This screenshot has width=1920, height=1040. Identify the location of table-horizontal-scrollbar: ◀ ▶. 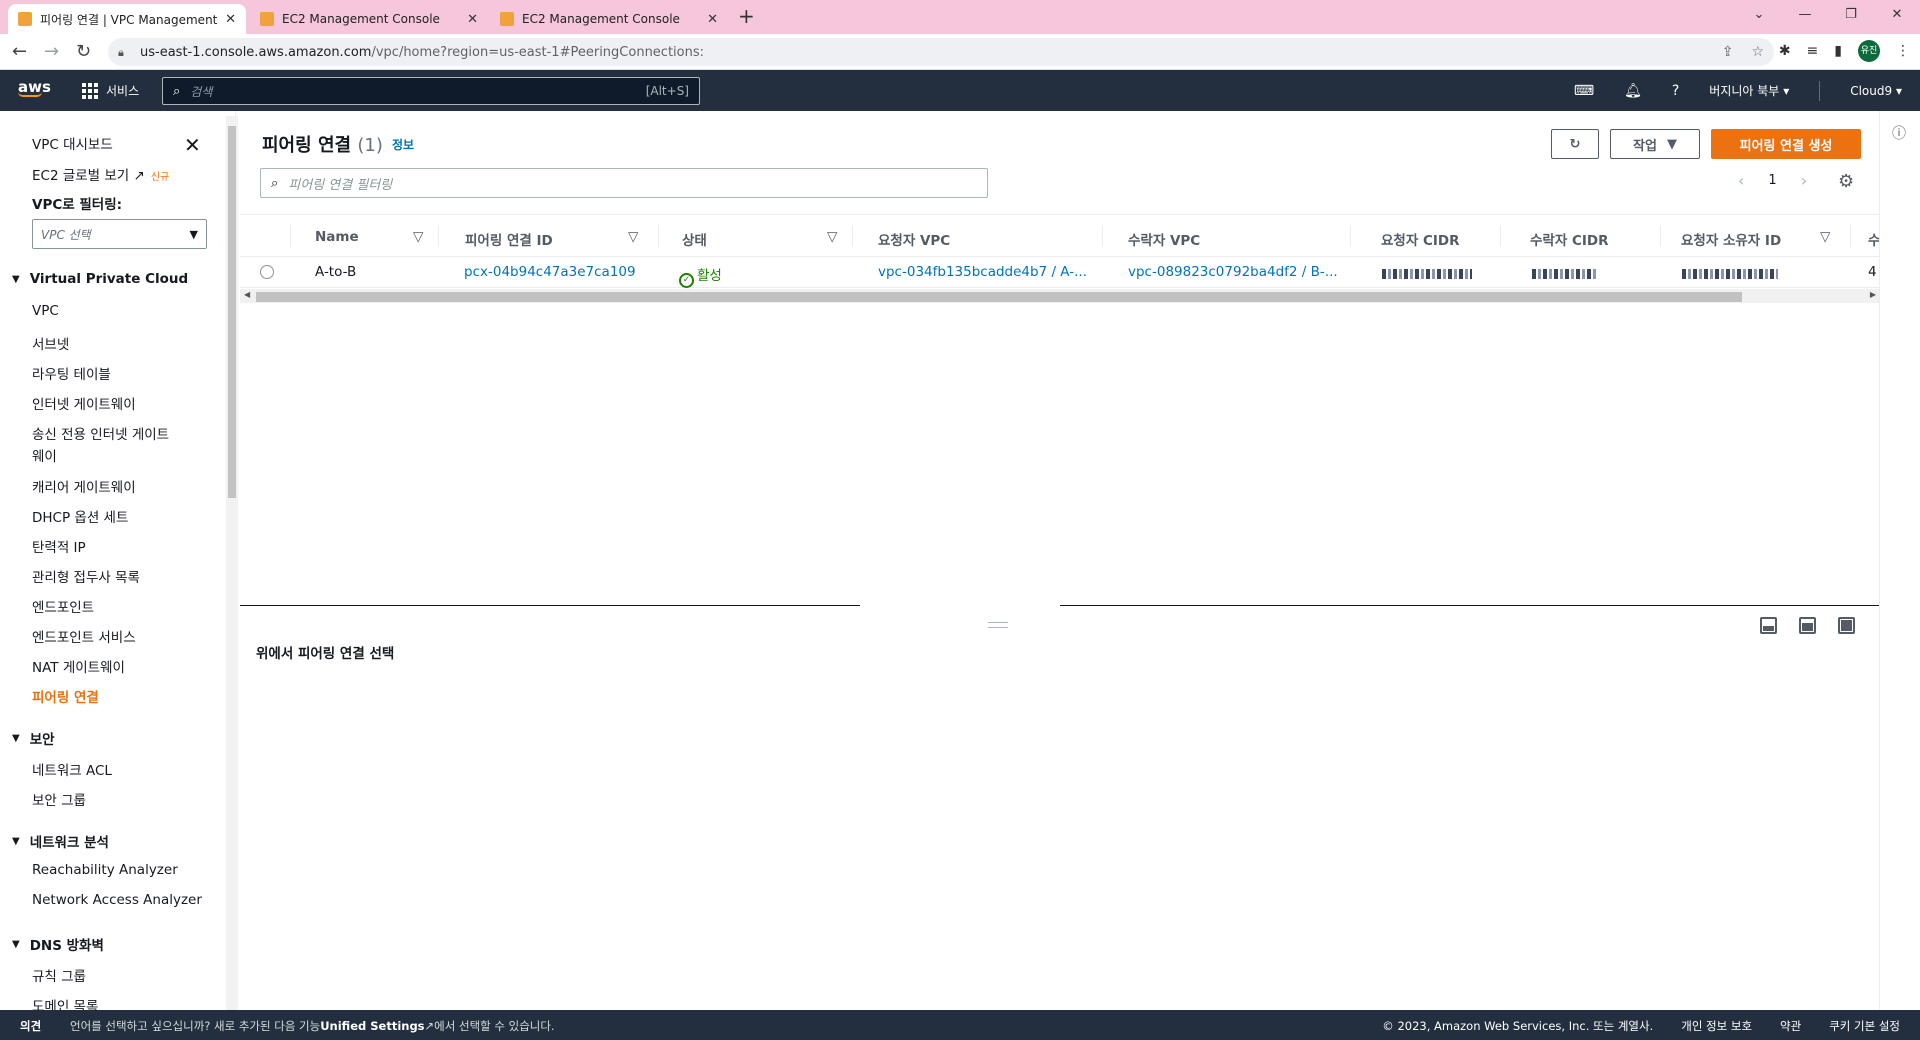
(1060, 296).